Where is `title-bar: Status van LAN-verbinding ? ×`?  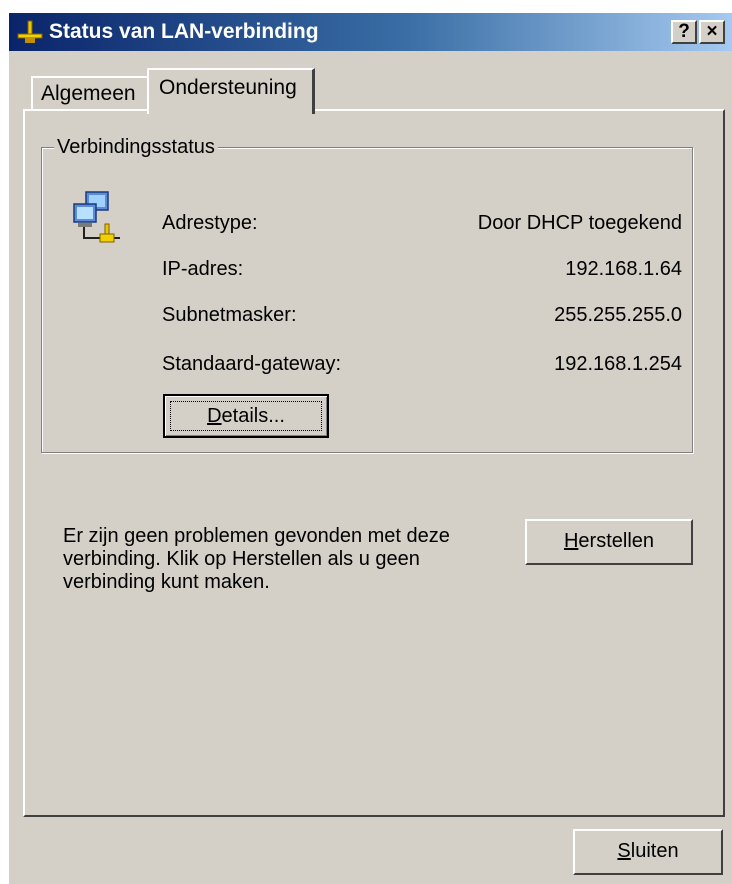
title-bar: Status van LAN-verbinding ? × is located at coordinates (370, 32).